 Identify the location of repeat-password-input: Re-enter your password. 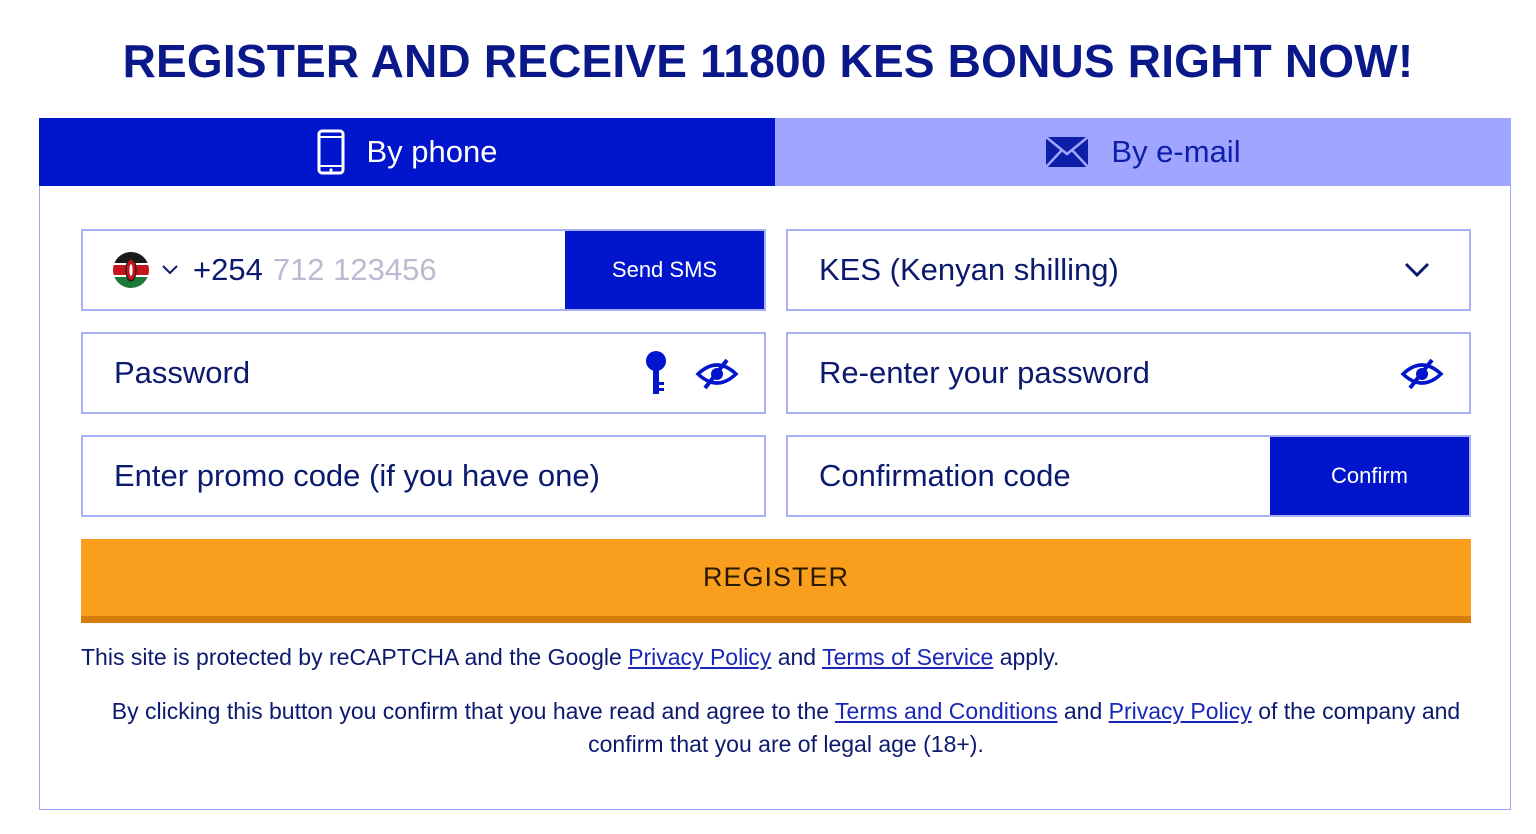
(969, 373).